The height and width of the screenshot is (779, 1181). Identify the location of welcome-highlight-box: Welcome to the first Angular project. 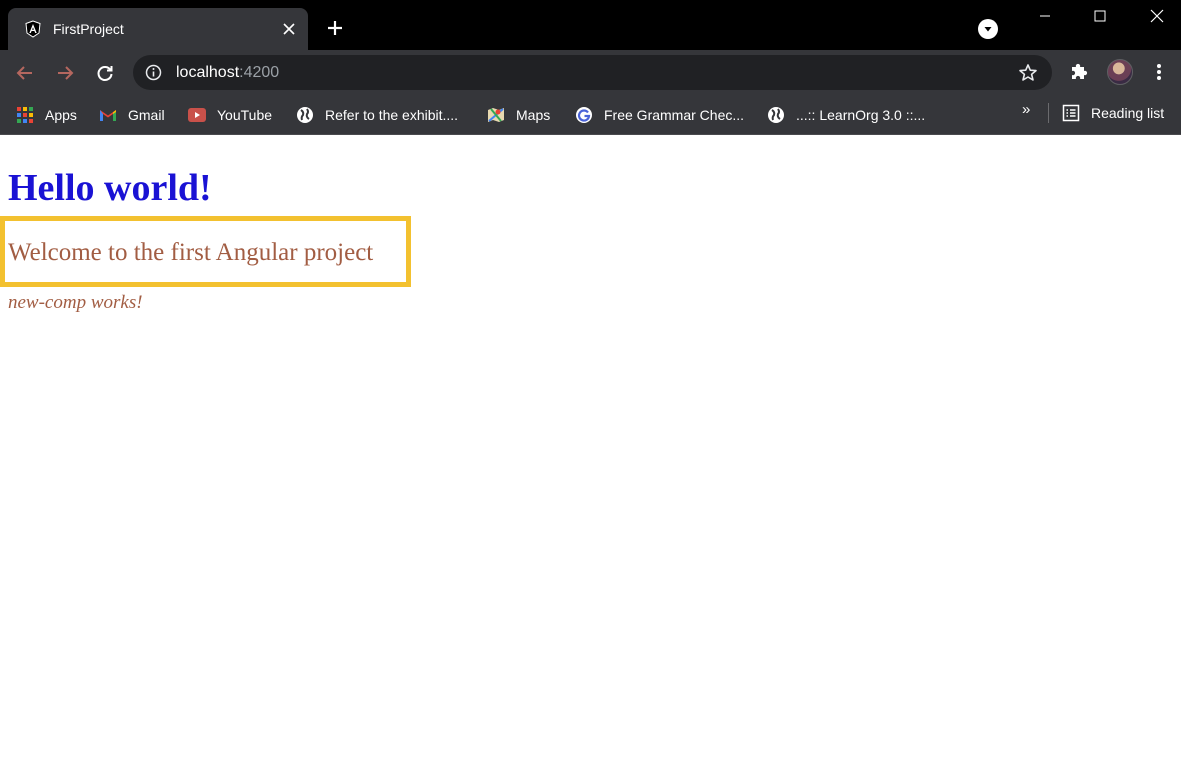
(205, 251).